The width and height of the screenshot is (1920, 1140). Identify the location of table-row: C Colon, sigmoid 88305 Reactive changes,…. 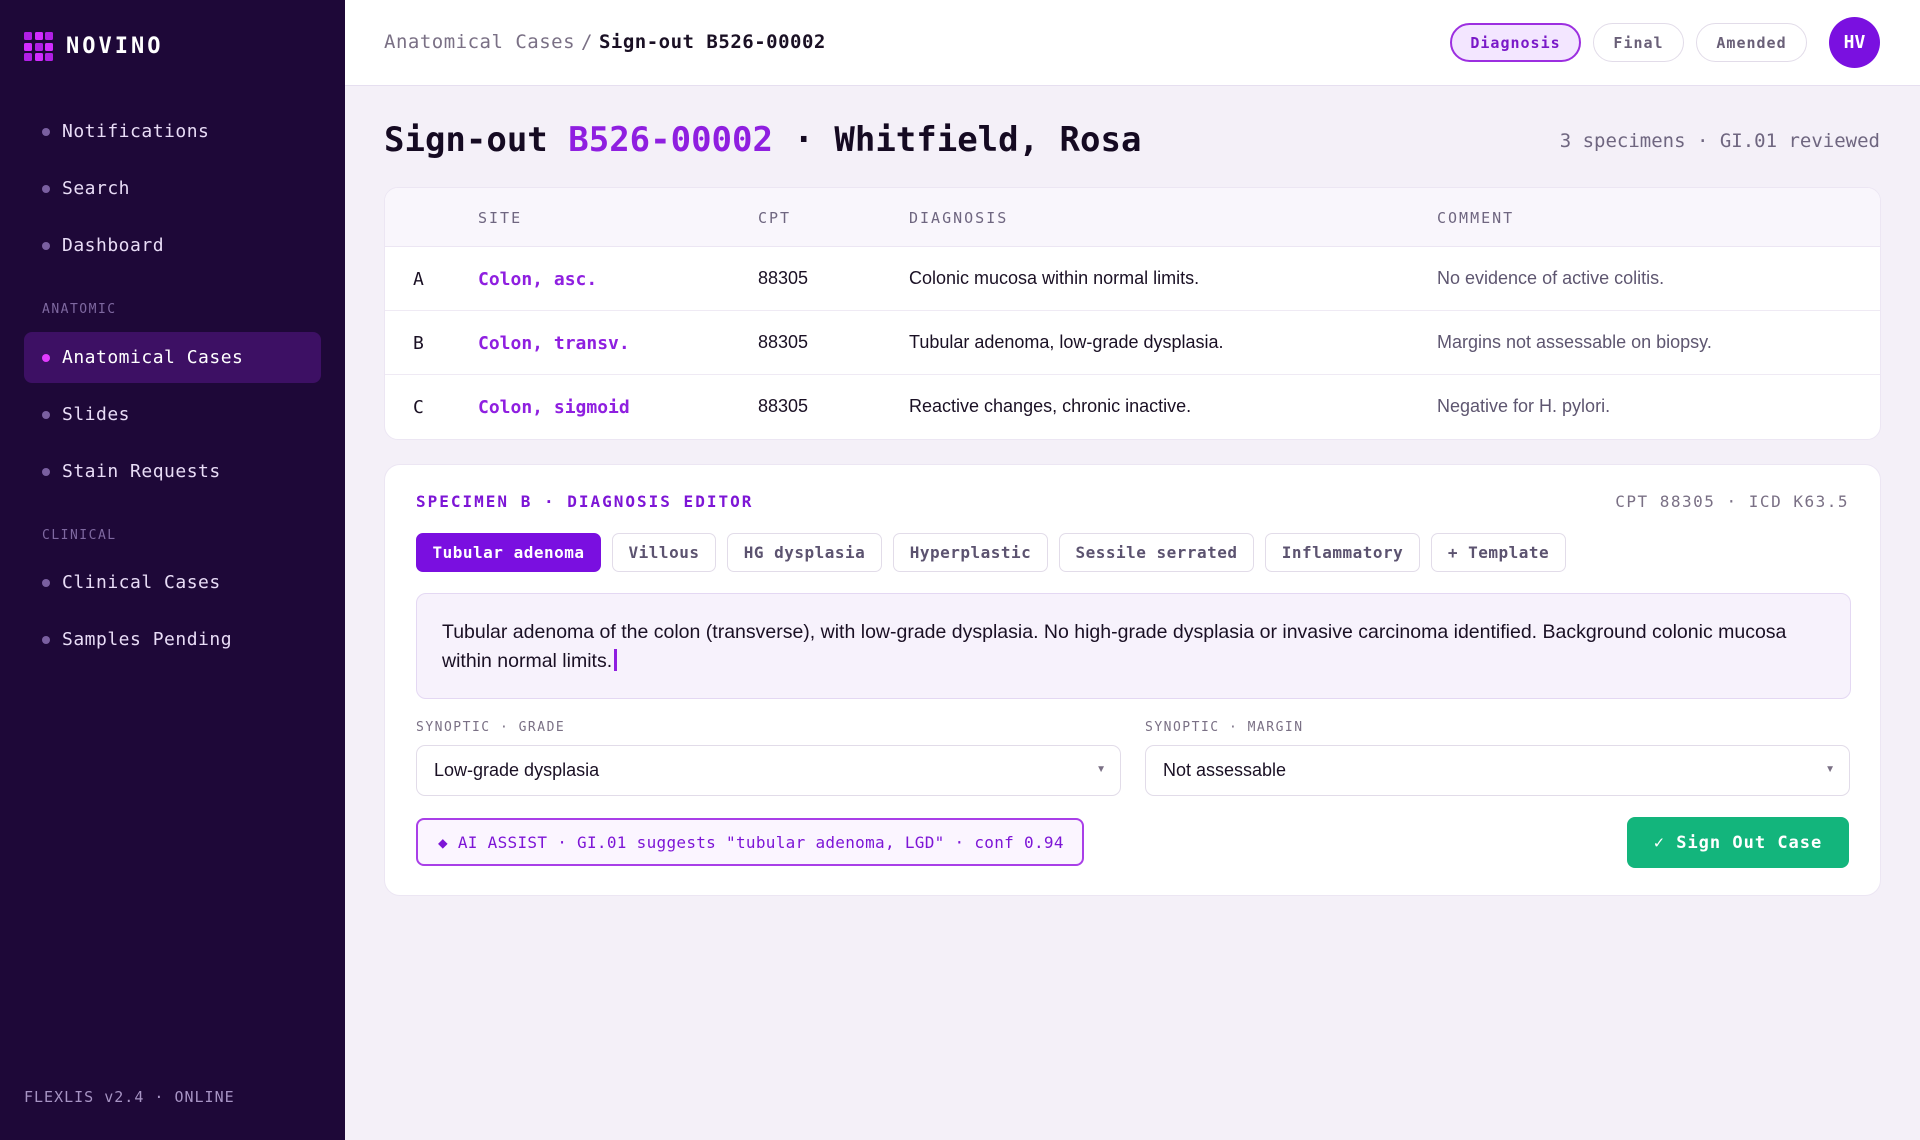
(1132, 407).